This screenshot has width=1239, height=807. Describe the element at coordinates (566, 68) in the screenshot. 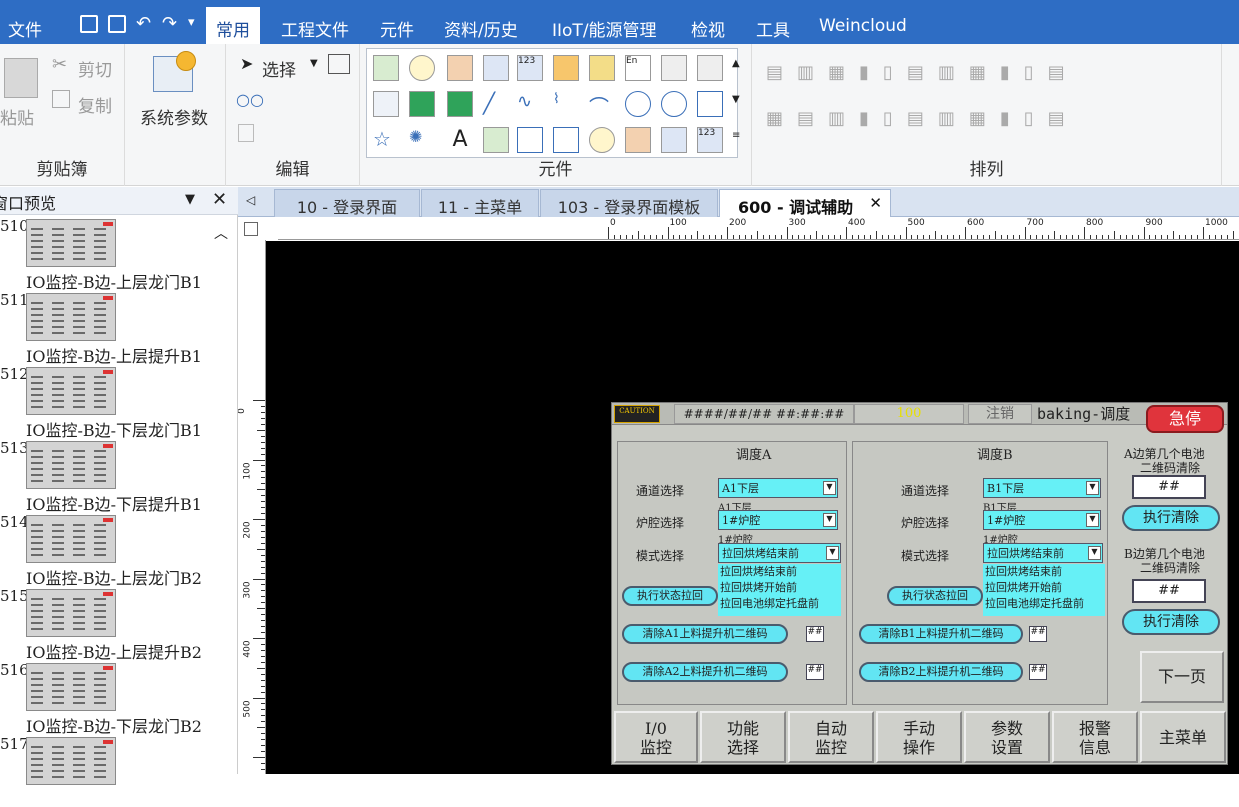

I see `word-lamp-icon` at that location.